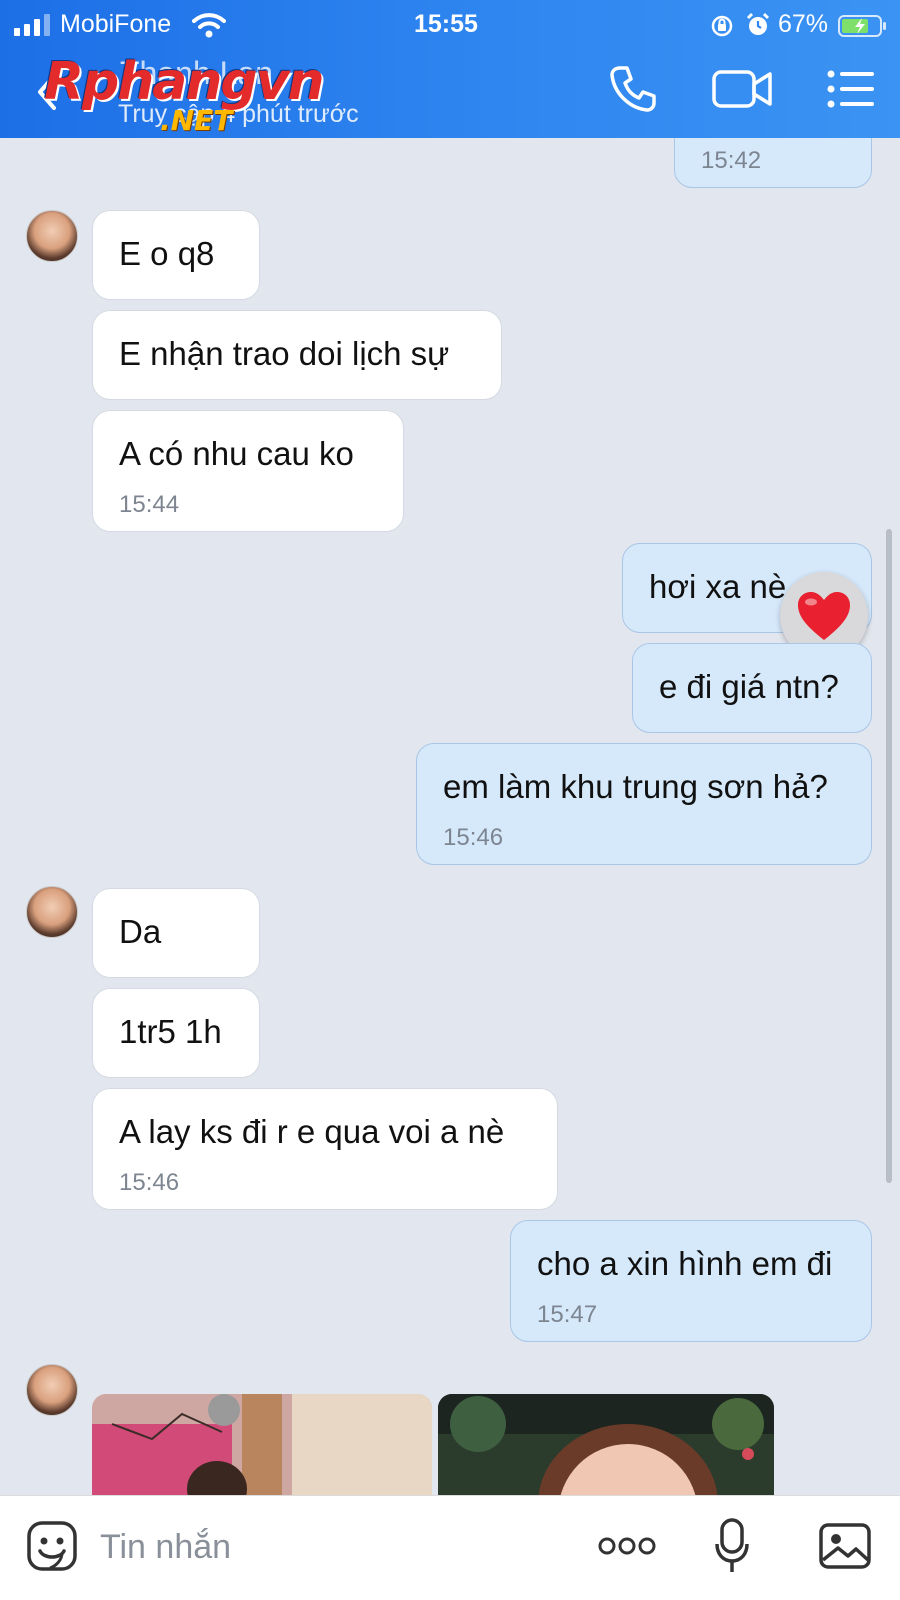  What do you see at coordinates (731, 160) in the screenshot?
I see `message-timestamp: 15:42` at bounding box center [731, 160].